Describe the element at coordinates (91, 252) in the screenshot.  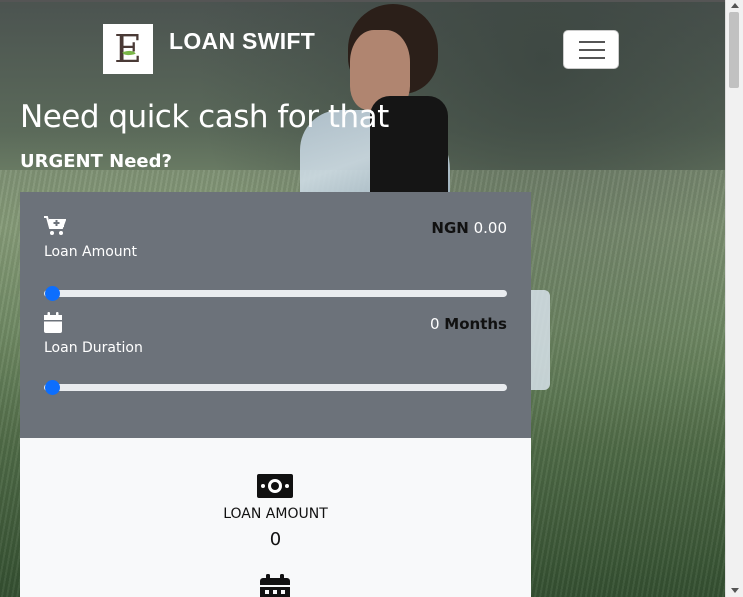
I see `loan-amount-label: Loan Amount` at that location.